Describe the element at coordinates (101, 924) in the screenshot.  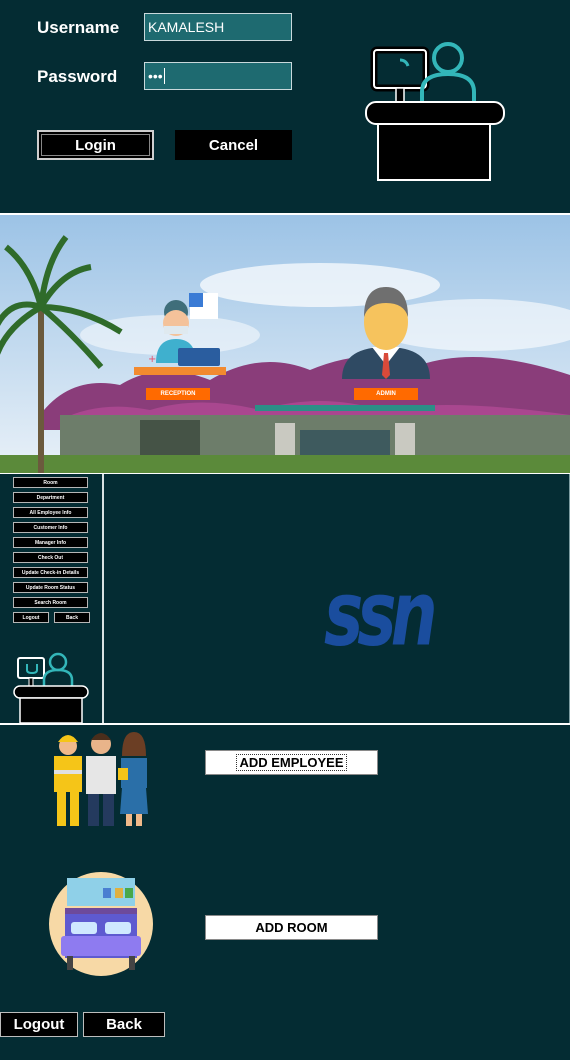
I see `room-icon` at that location.